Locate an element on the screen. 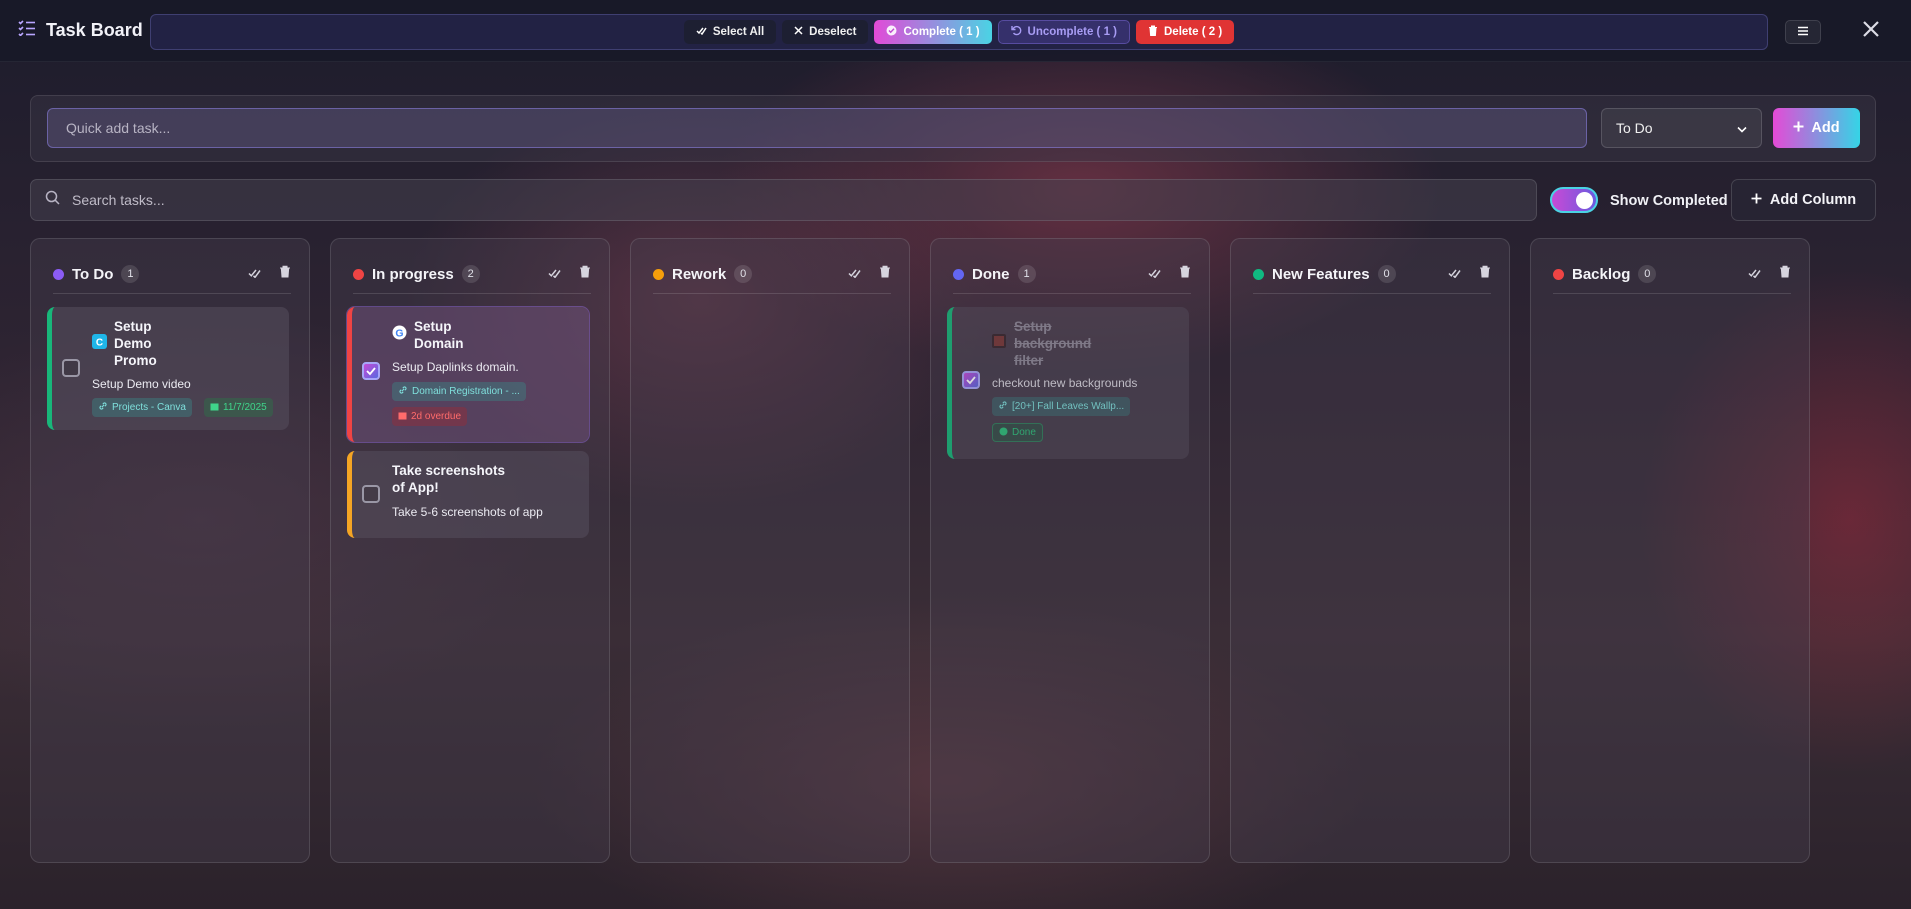  task-title-line: filter is located at coordinates (1029, 360).